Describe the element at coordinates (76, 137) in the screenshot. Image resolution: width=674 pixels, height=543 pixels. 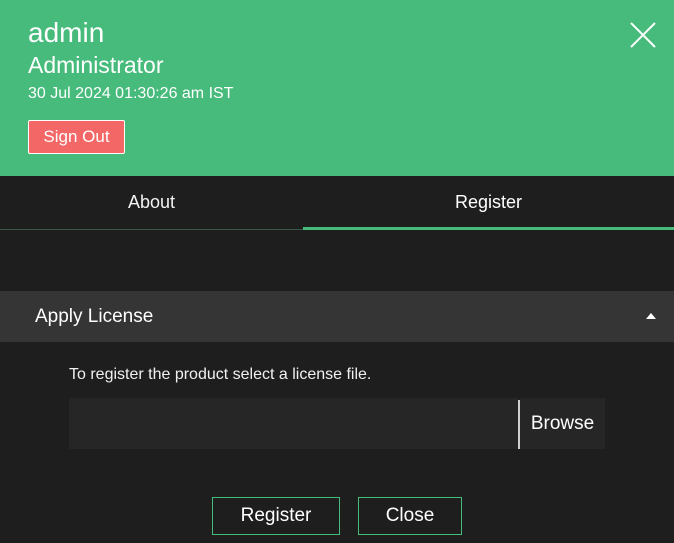
I see `sign-out-button: Sign Out` at that location.